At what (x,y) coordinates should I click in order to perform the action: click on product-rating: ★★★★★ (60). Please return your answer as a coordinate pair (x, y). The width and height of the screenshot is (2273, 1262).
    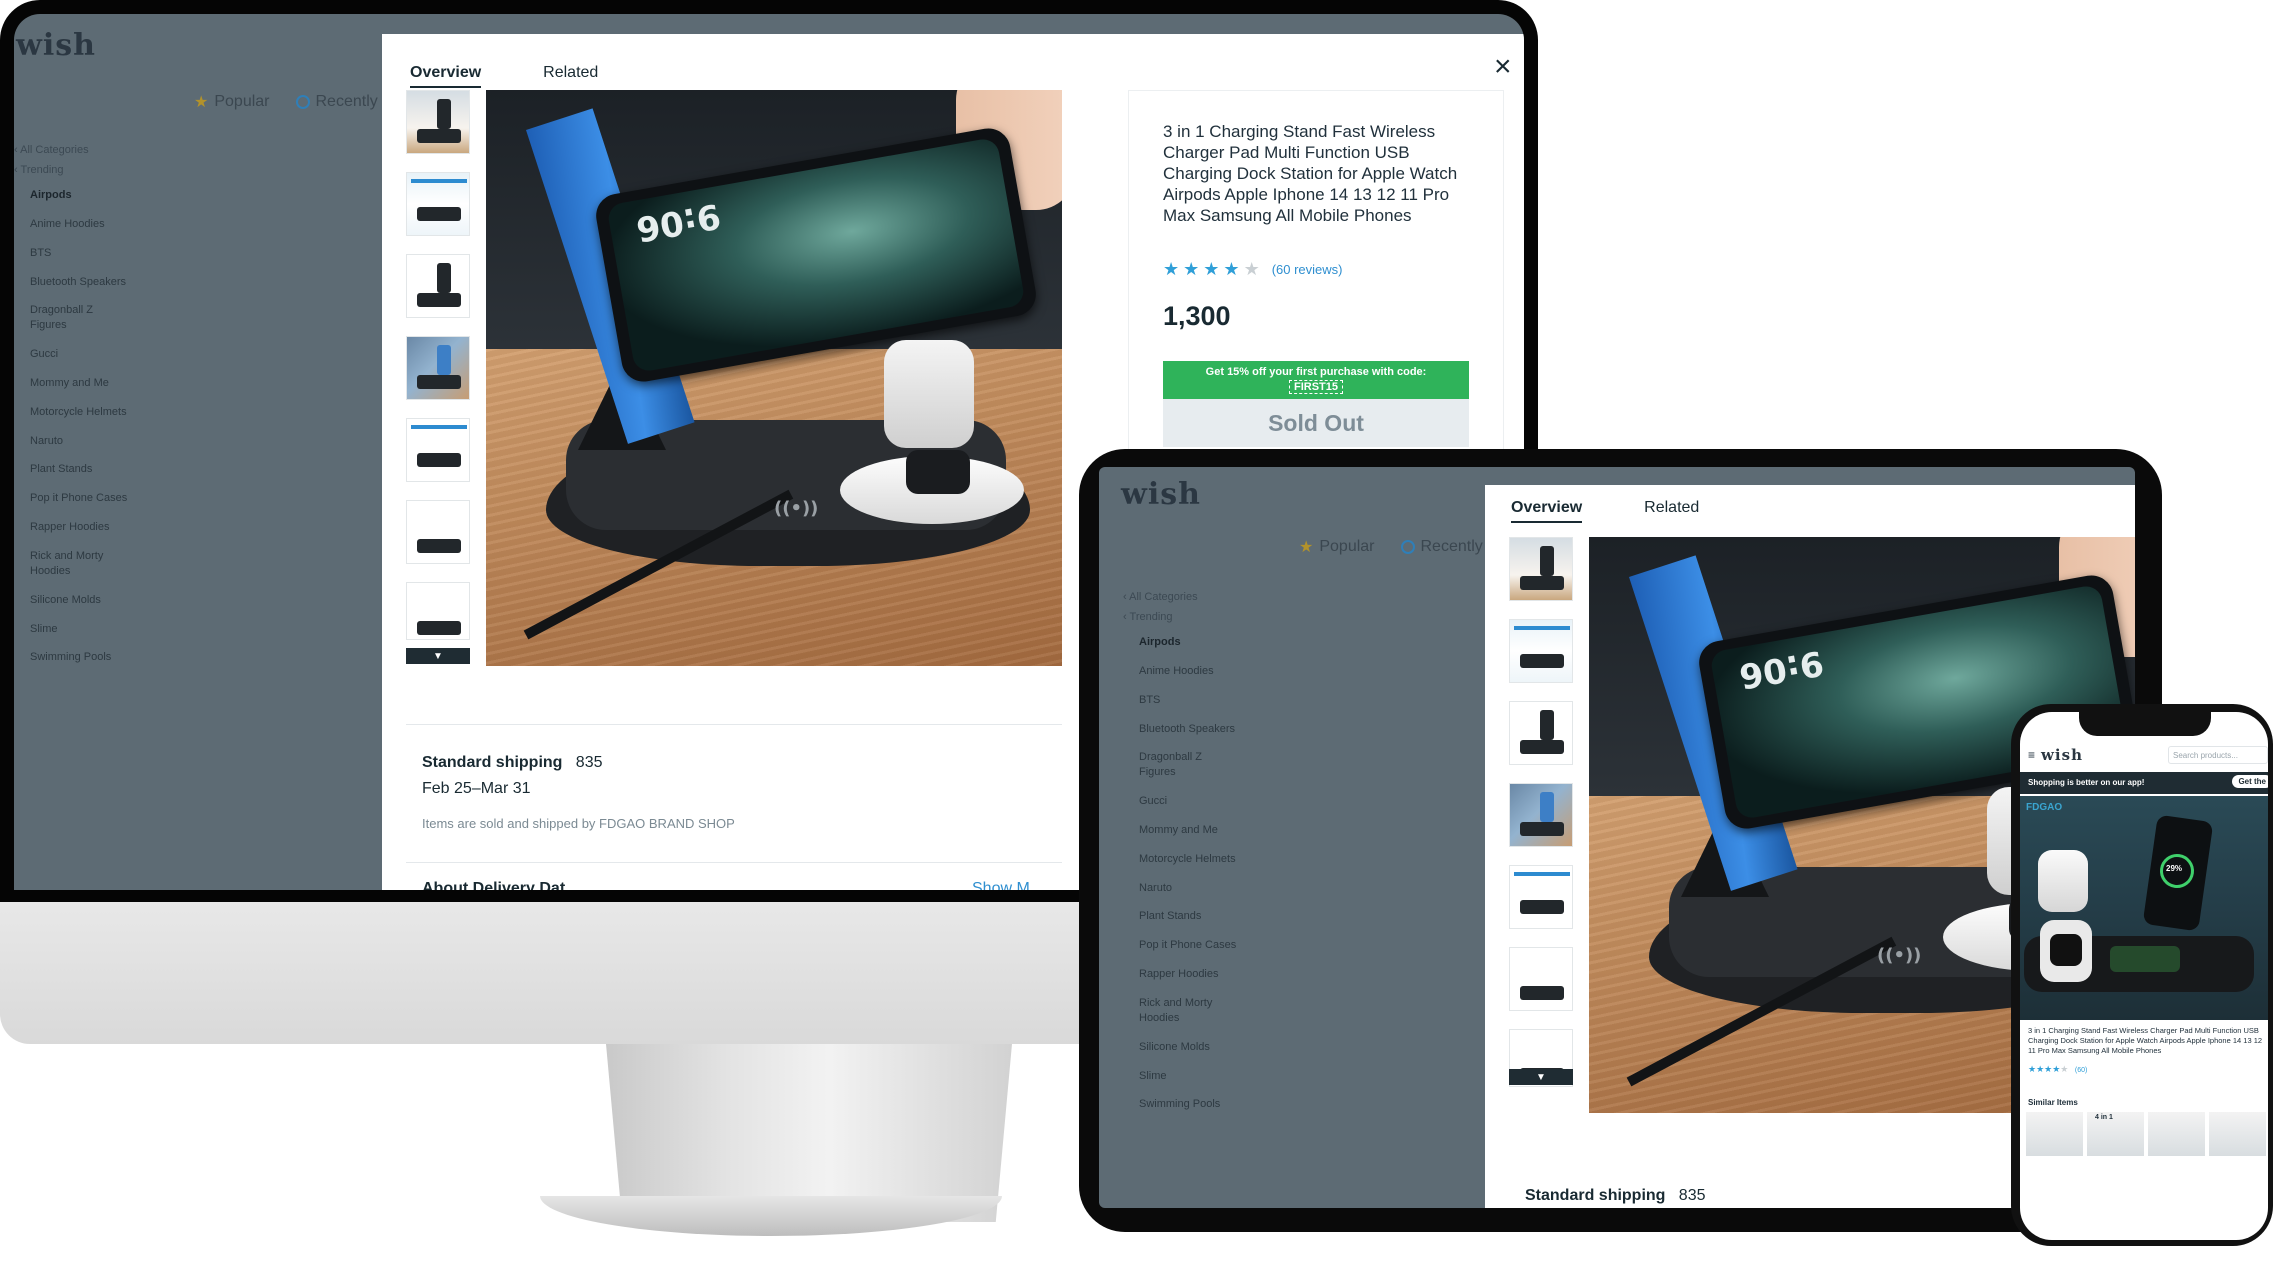
    Looking at the image, I should click on (2057, 1069).